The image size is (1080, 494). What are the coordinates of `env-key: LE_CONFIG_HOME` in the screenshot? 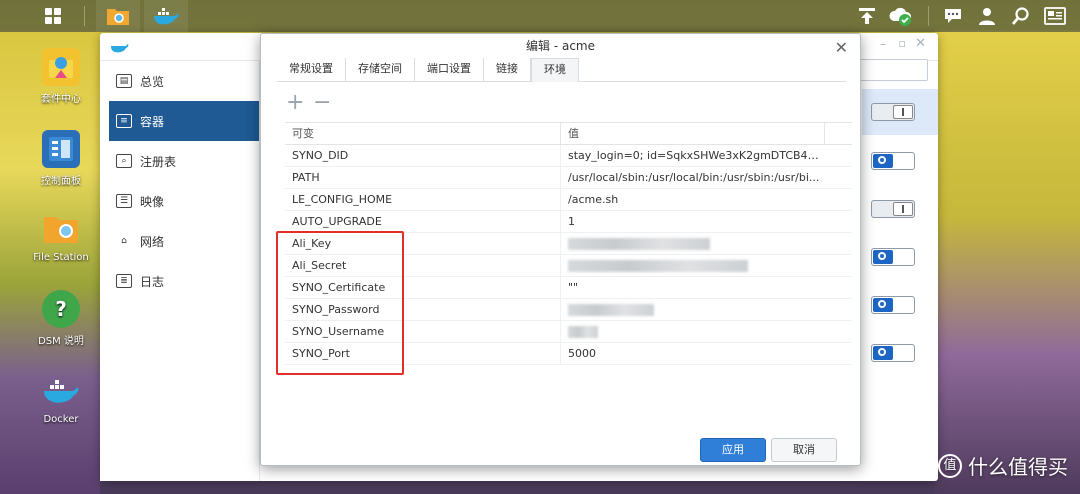 It's located at (423, 199).